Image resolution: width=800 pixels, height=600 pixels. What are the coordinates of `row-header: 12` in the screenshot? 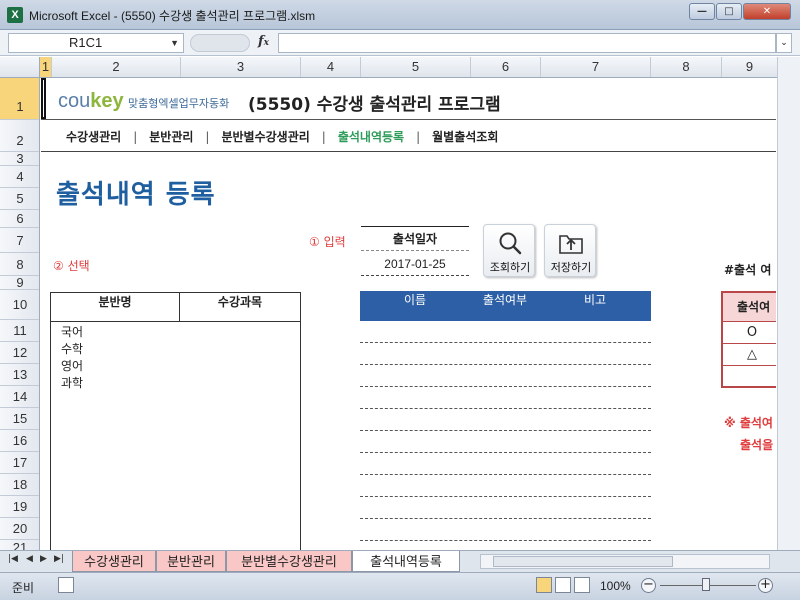 It's located at (19, 353).